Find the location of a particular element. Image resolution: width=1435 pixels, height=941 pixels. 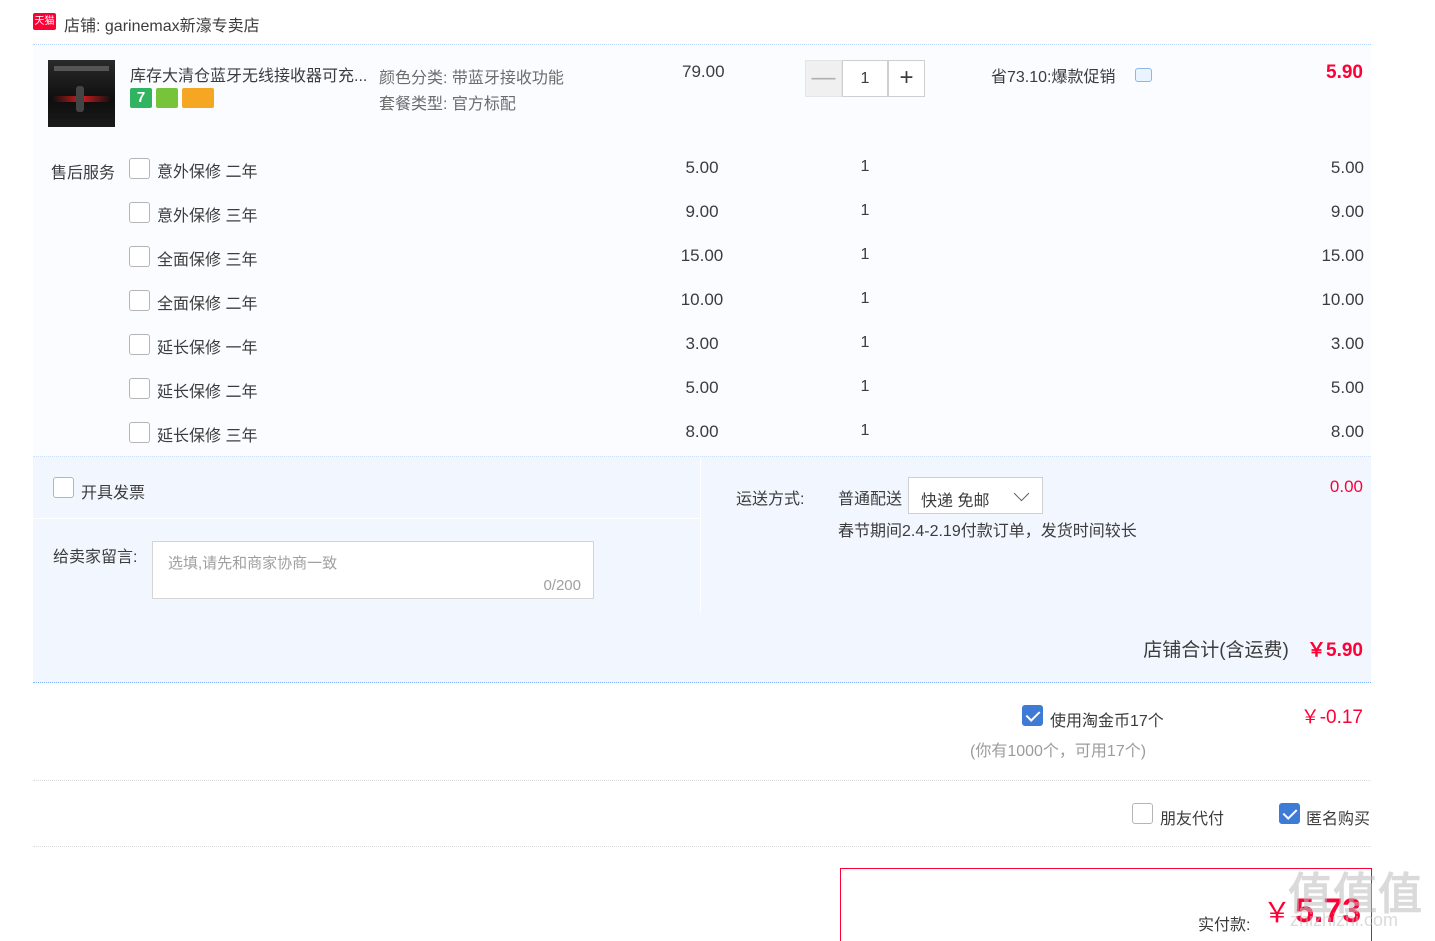

shield-icon is located at coordinates (167, 98).